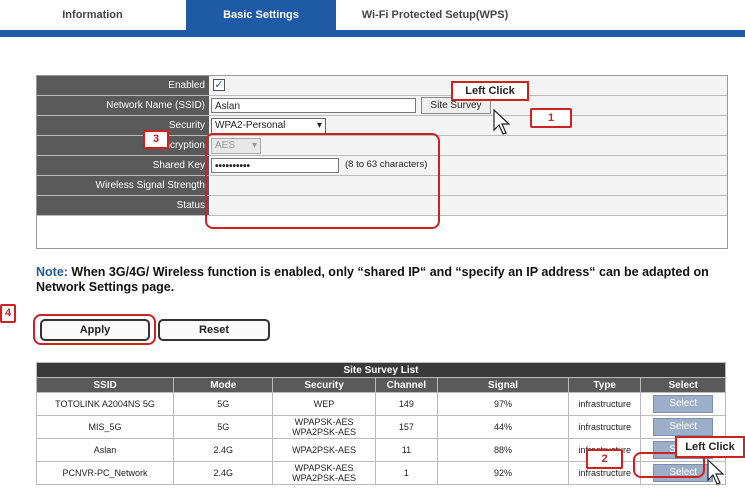 The image size is (745, 502). What do you see at coordinates (551, 118) in the screenshot?
I see `step-1-badge: 1` at bounding box center [551, 118].